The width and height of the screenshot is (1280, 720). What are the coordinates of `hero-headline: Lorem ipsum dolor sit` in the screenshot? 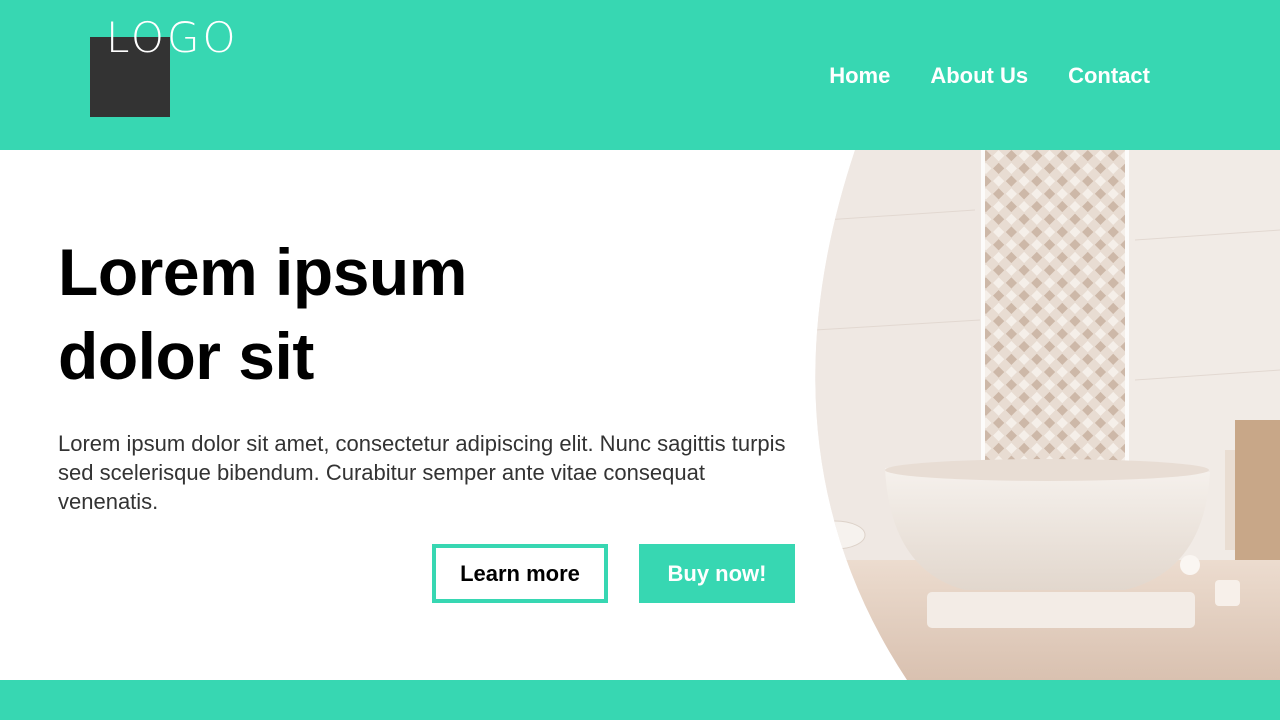 It's located at (408, 314).